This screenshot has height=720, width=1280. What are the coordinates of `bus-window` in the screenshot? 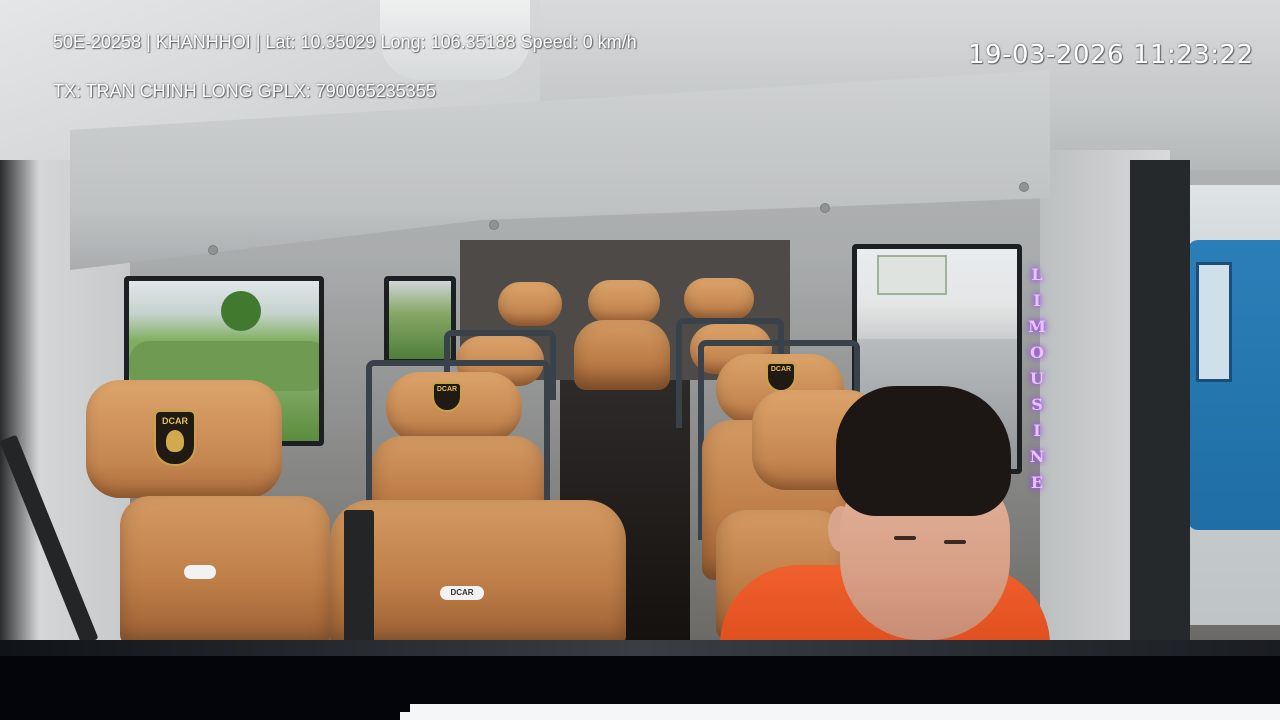 It's located at (1214, 322).